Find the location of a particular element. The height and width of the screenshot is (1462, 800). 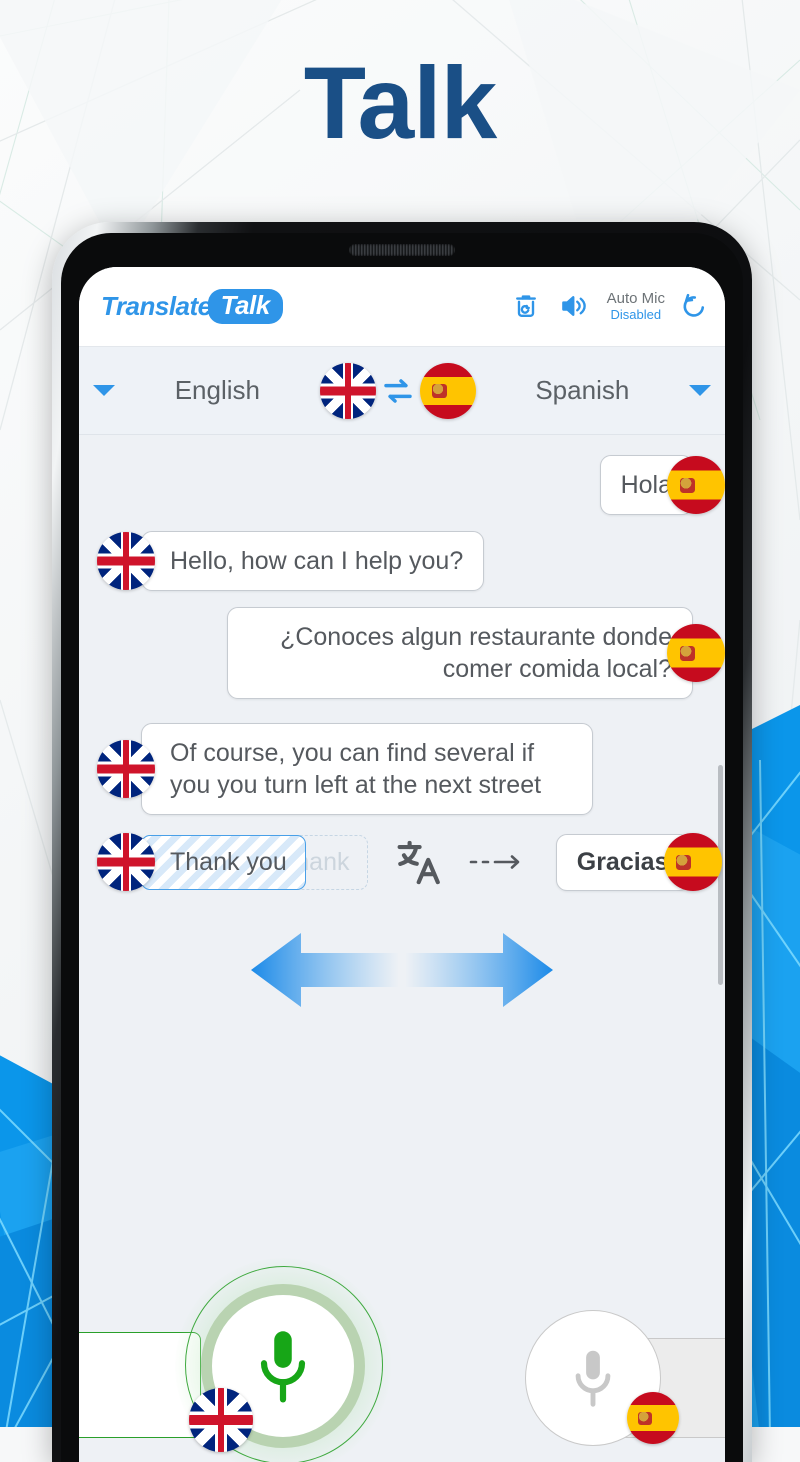

header-toolbar: Auto Mic Disabled is located at coordinates (610, 306).